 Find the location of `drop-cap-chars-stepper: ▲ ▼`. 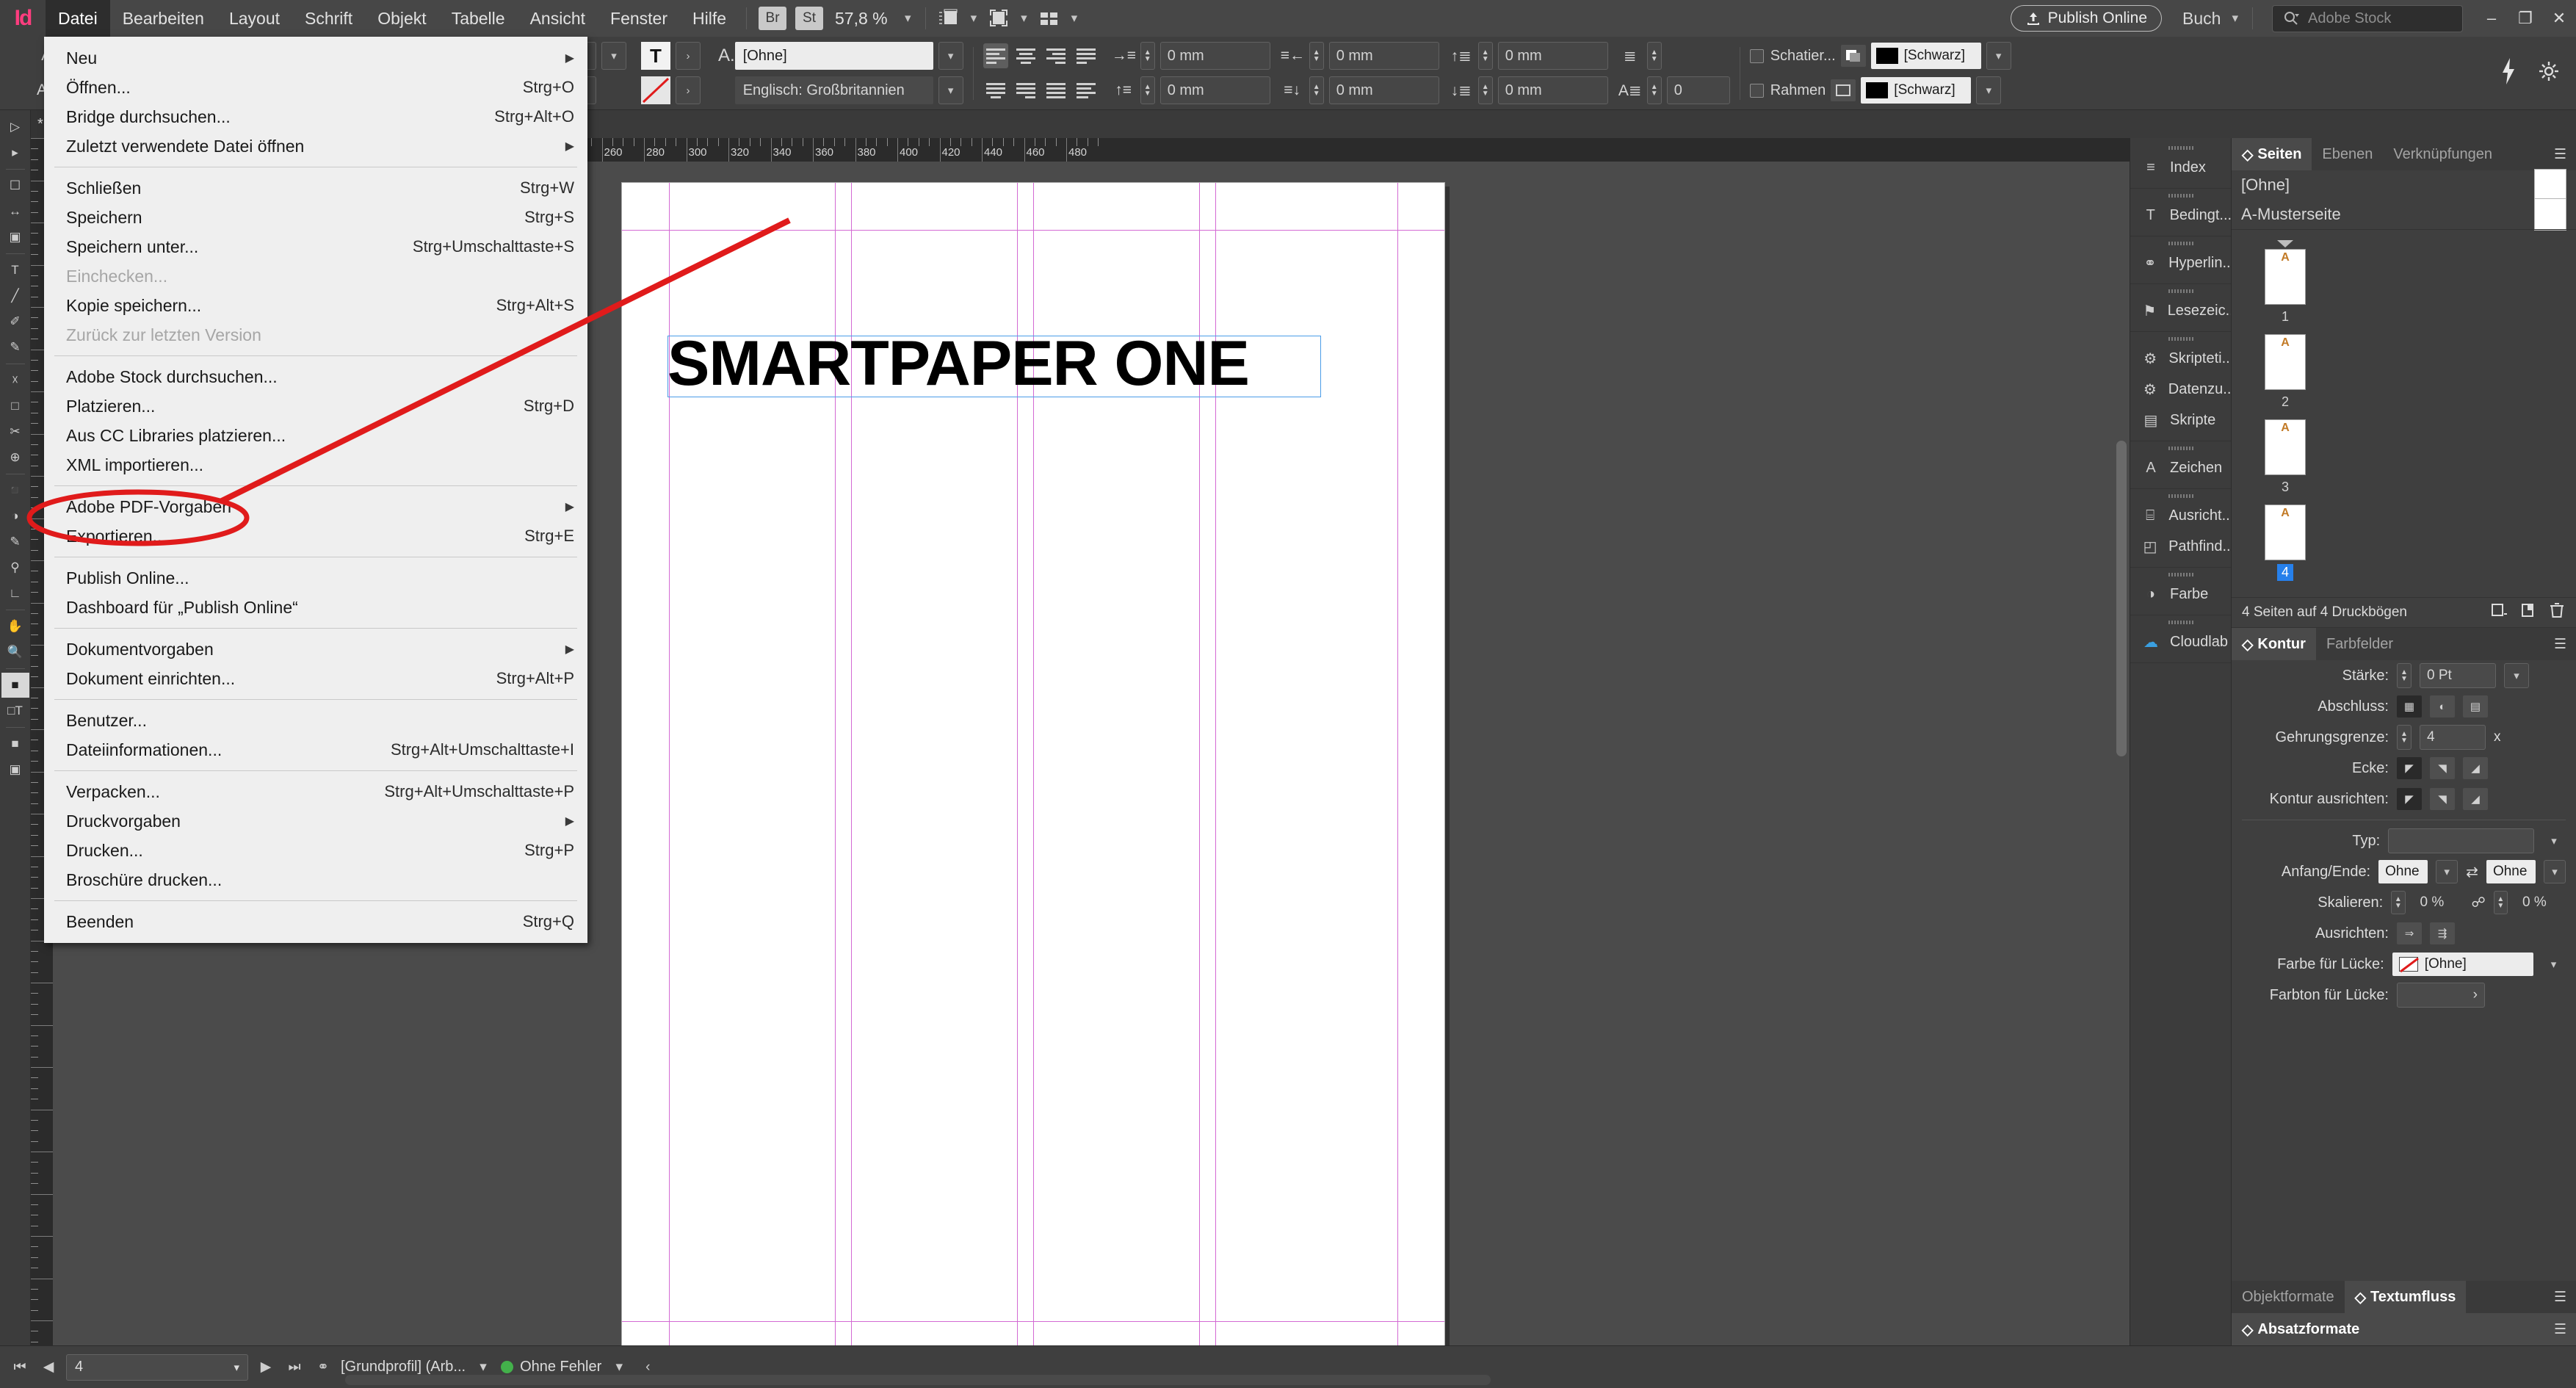

drop-cap-chars-stepper: ▲ ▼ is located at coordinates (1654, 90).